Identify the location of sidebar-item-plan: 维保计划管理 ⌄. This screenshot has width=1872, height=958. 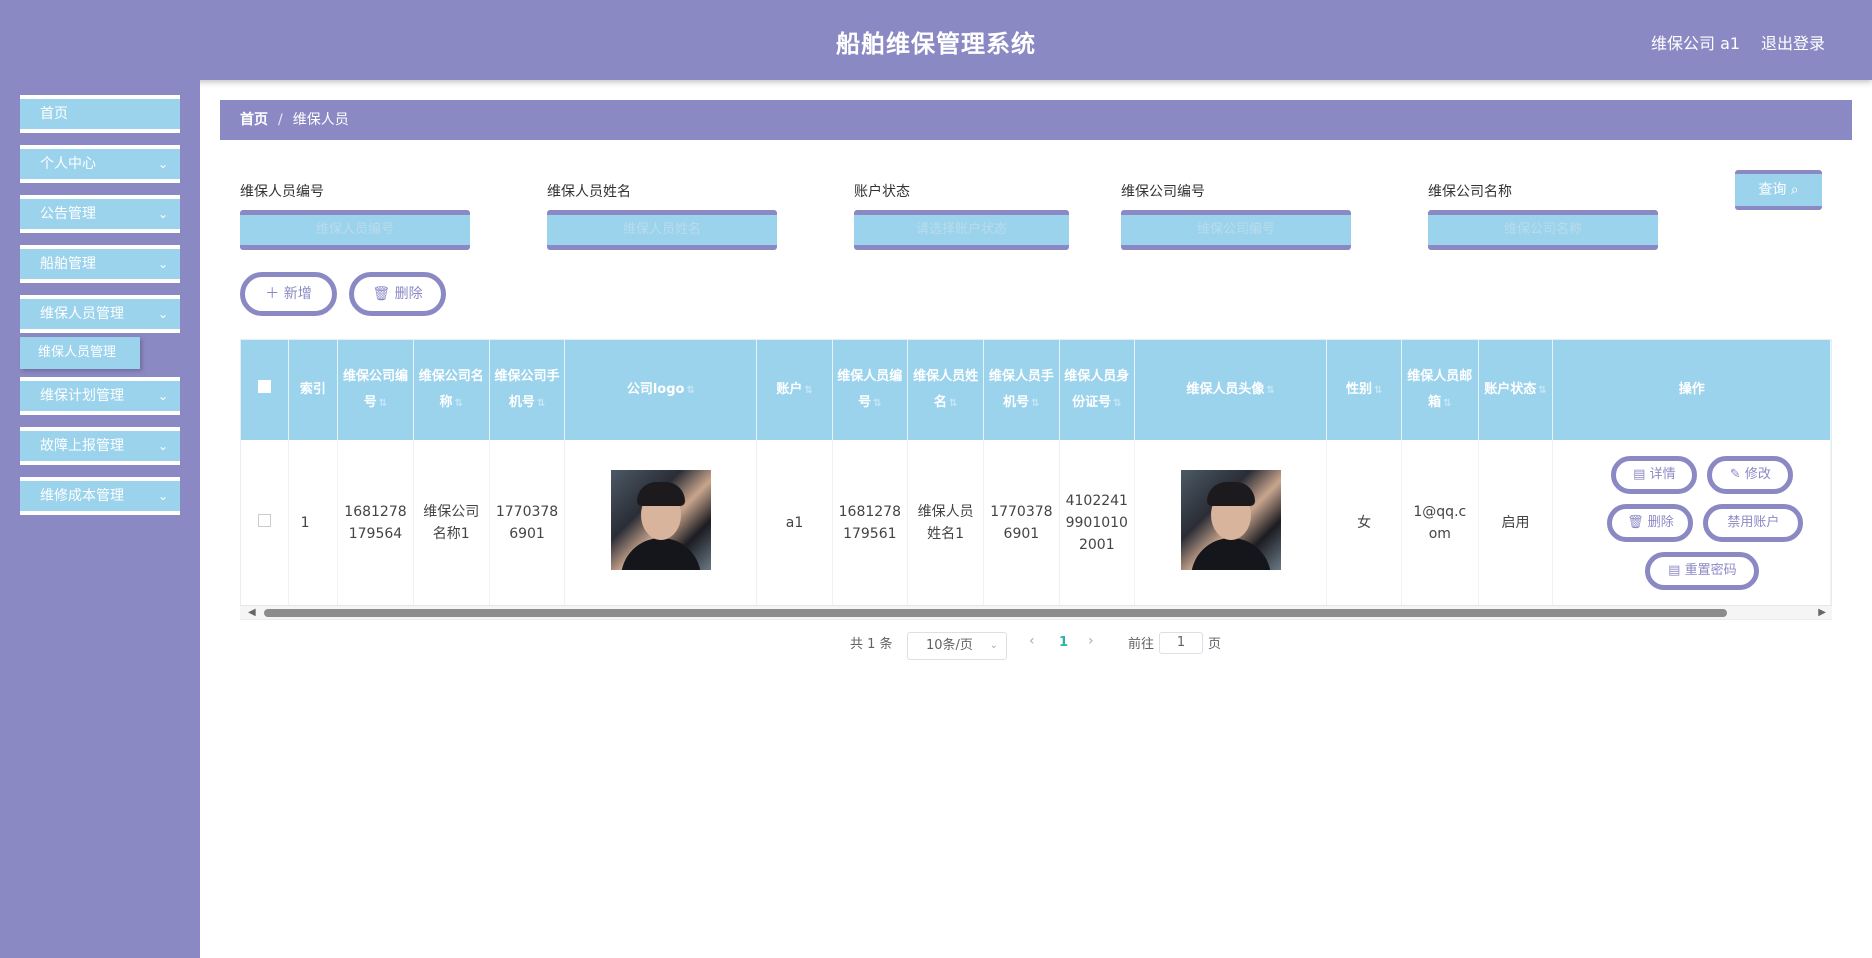
(100, 396).